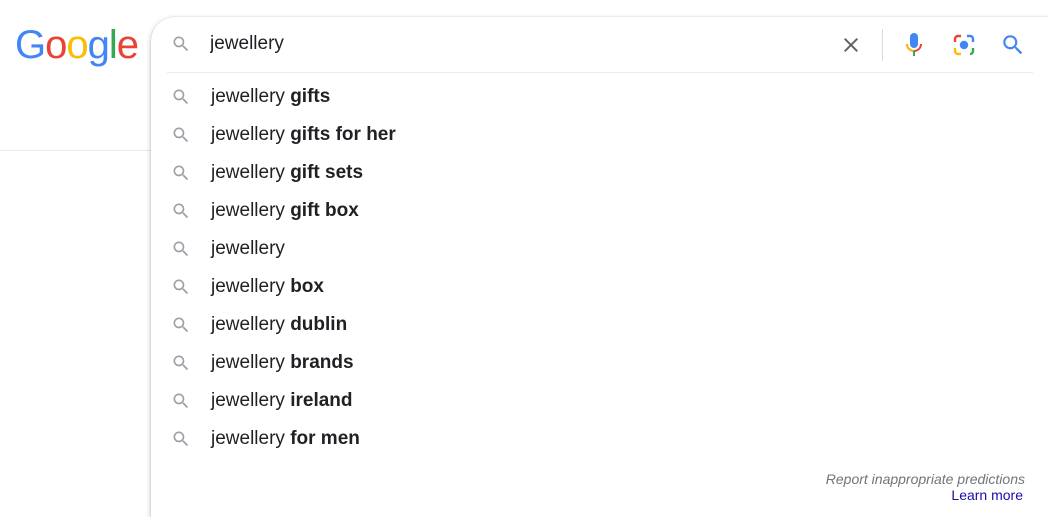 This screenshot has width=1048, height=517. Describe the element at coordinates (914, 45) in the screenshot. I see `microphone-icon` at that location.